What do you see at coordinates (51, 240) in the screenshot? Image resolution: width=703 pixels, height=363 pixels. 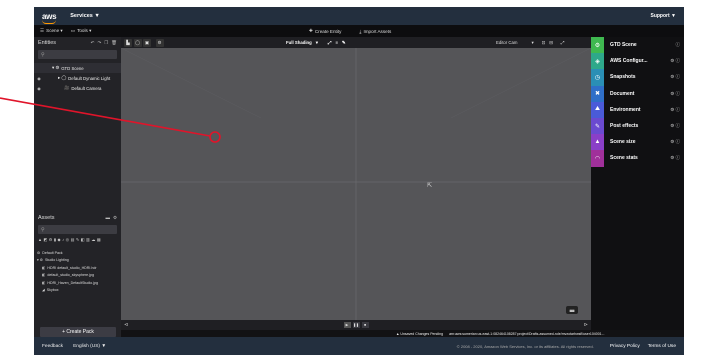 I see `filter-icon: ⚙` at bounding box center [51, 240].